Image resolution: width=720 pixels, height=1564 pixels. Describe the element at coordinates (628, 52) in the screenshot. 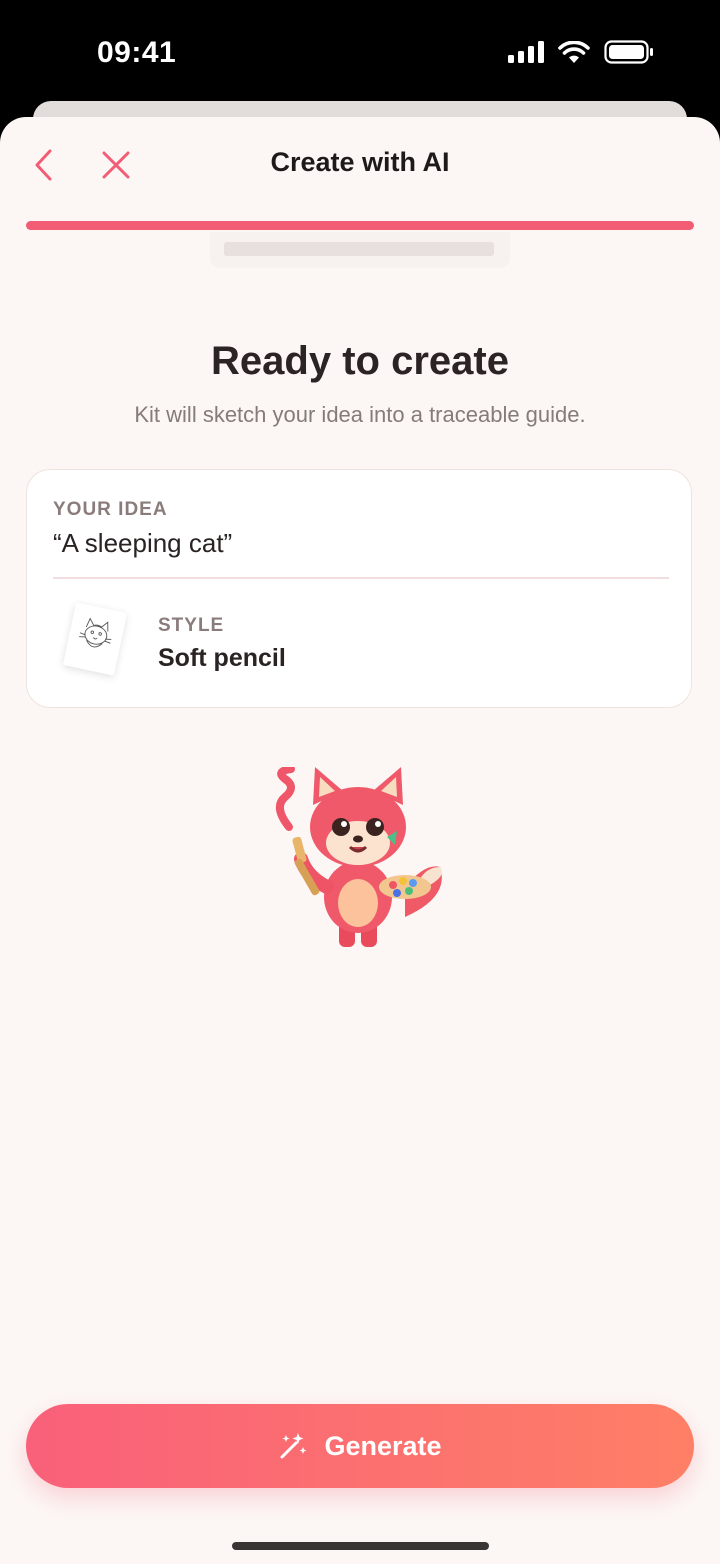

I see `battery-icon` at that location.